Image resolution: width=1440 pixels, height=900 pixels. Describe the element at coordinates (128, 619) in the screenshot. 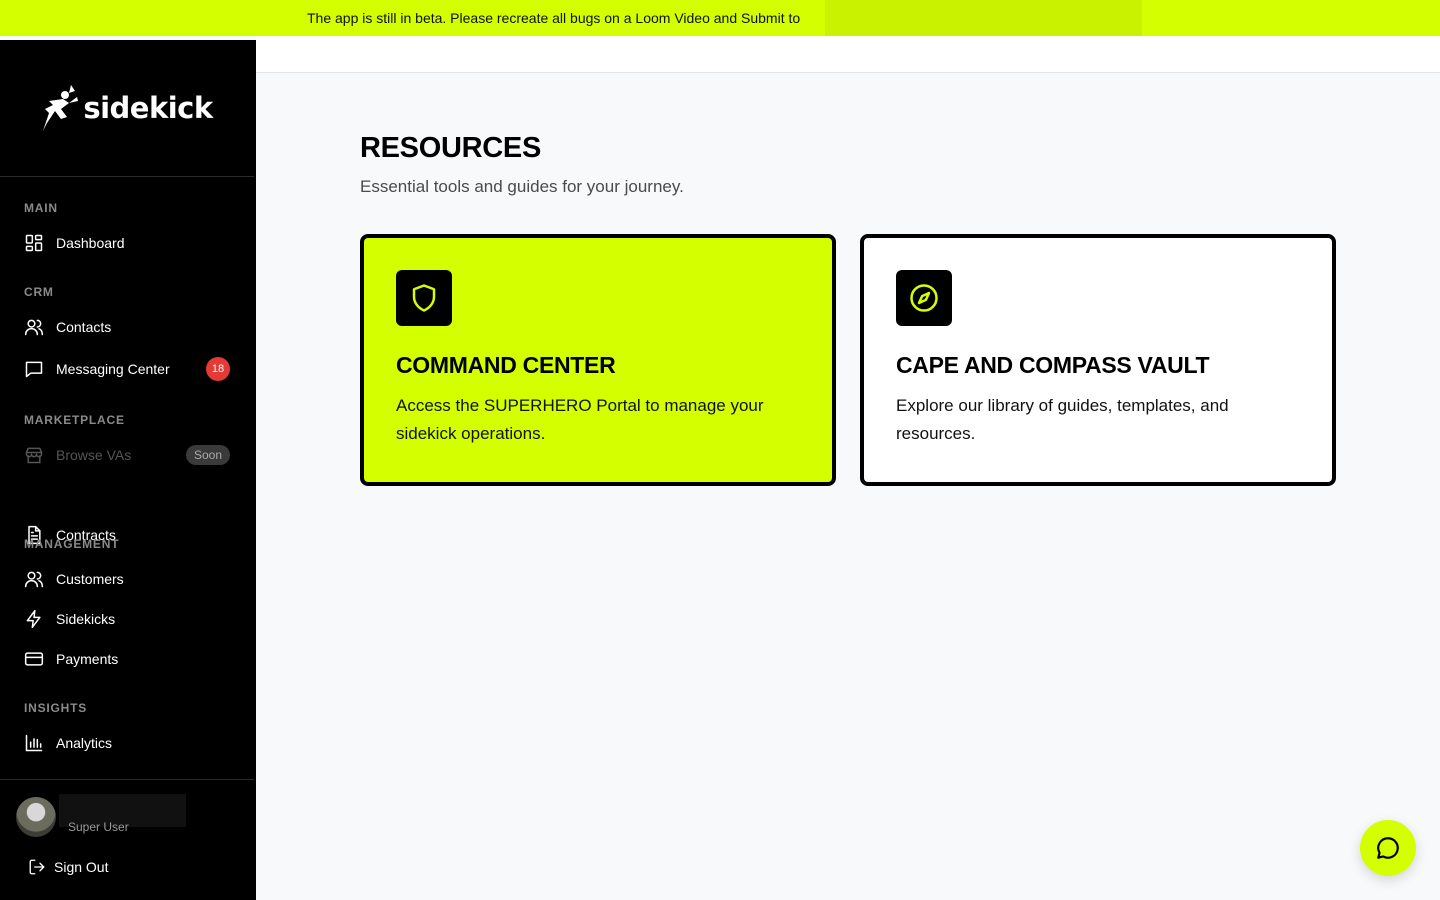

I see `sidebar-item-sidekicks: Sidekicks` at that location.